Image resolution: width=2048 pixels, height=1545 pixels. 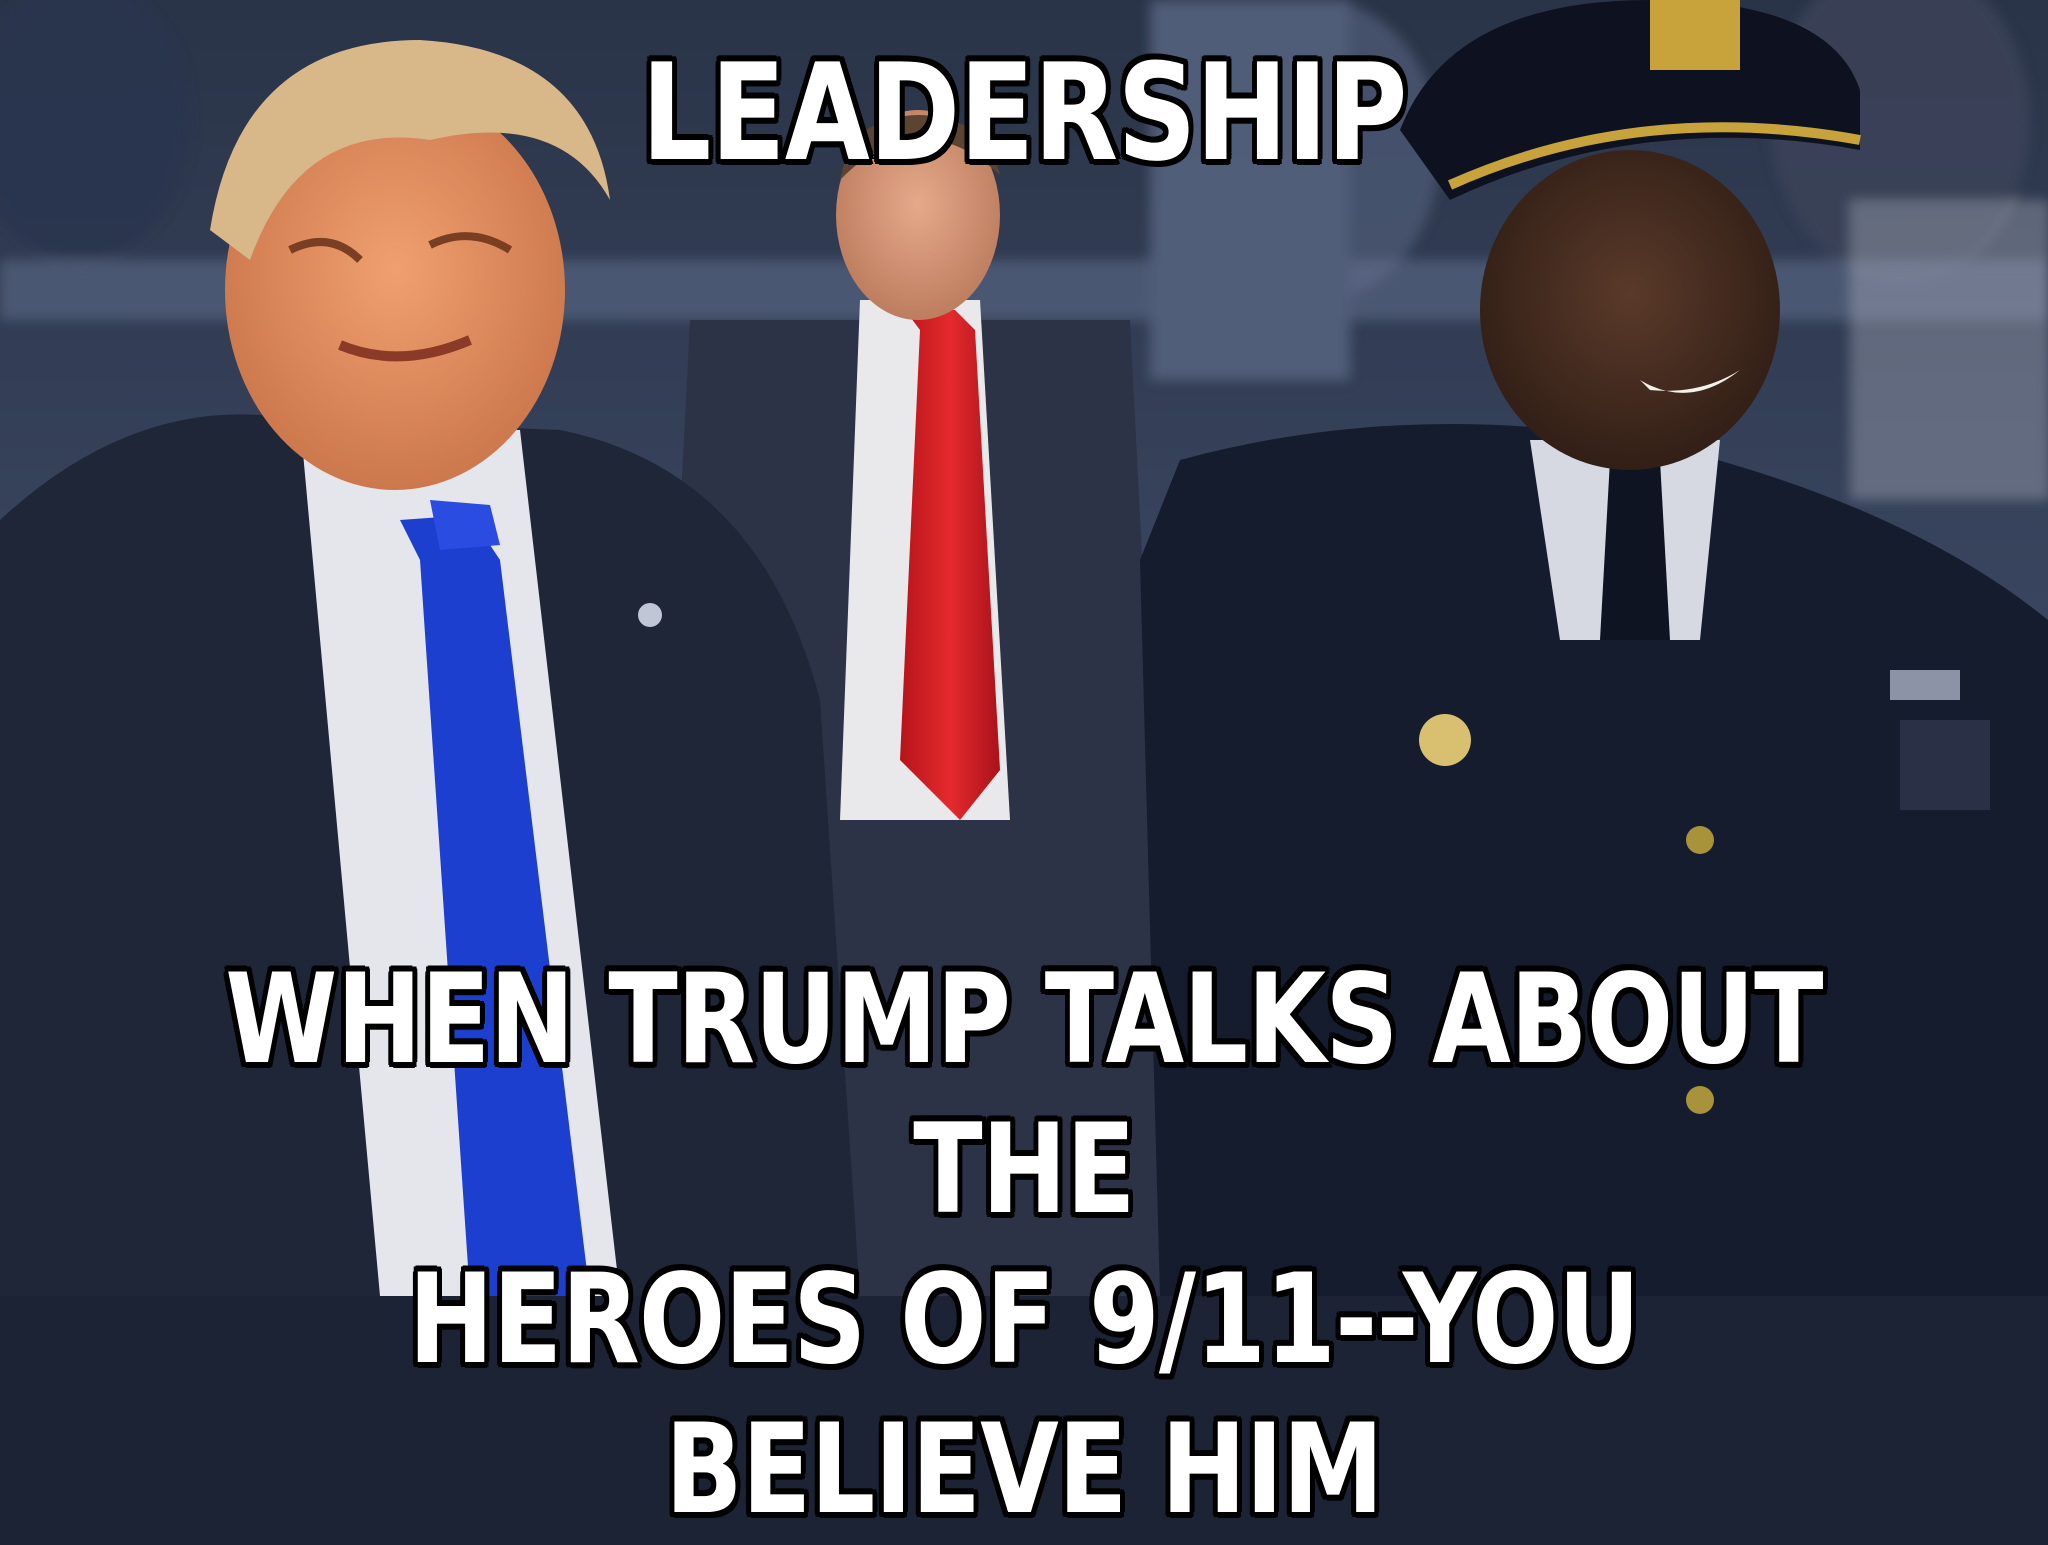 I want to click on meme-bottom-caption-line-2: HEROES OF 9/11--YOU BELIEVE HIM, so click(x=1024, y=1395).